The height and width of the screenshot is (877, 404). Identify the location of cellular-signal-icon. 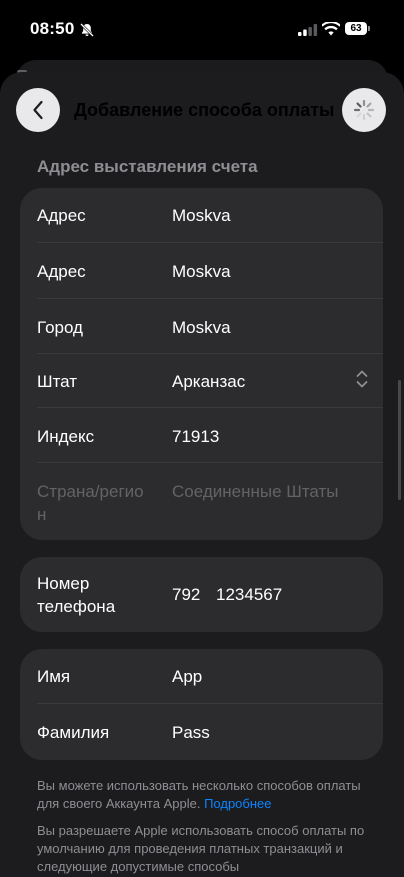
(308, 30).